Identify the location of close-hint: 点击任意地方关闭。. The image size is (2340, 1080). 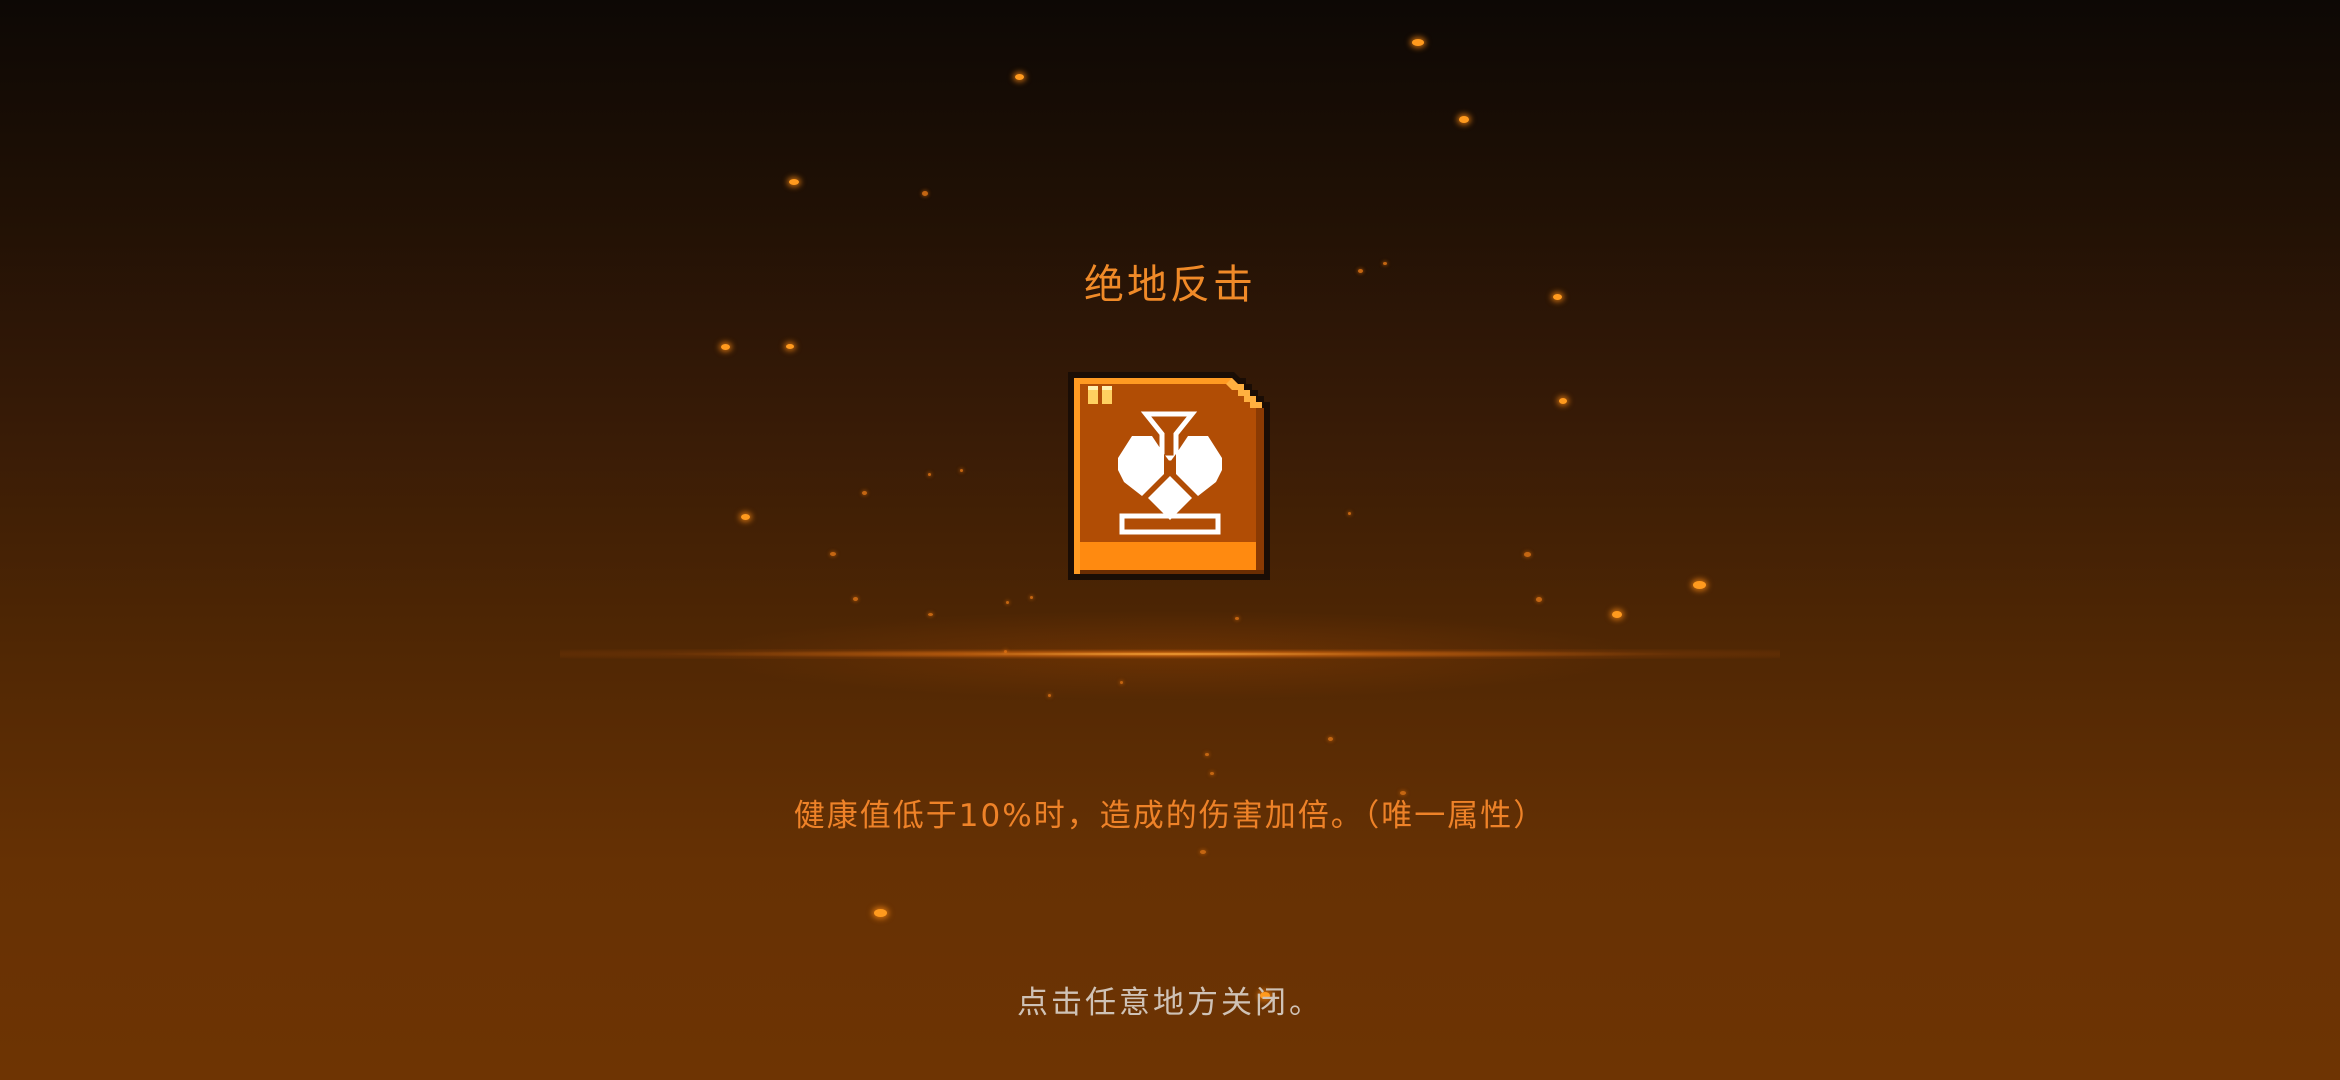
(1170, 1003).